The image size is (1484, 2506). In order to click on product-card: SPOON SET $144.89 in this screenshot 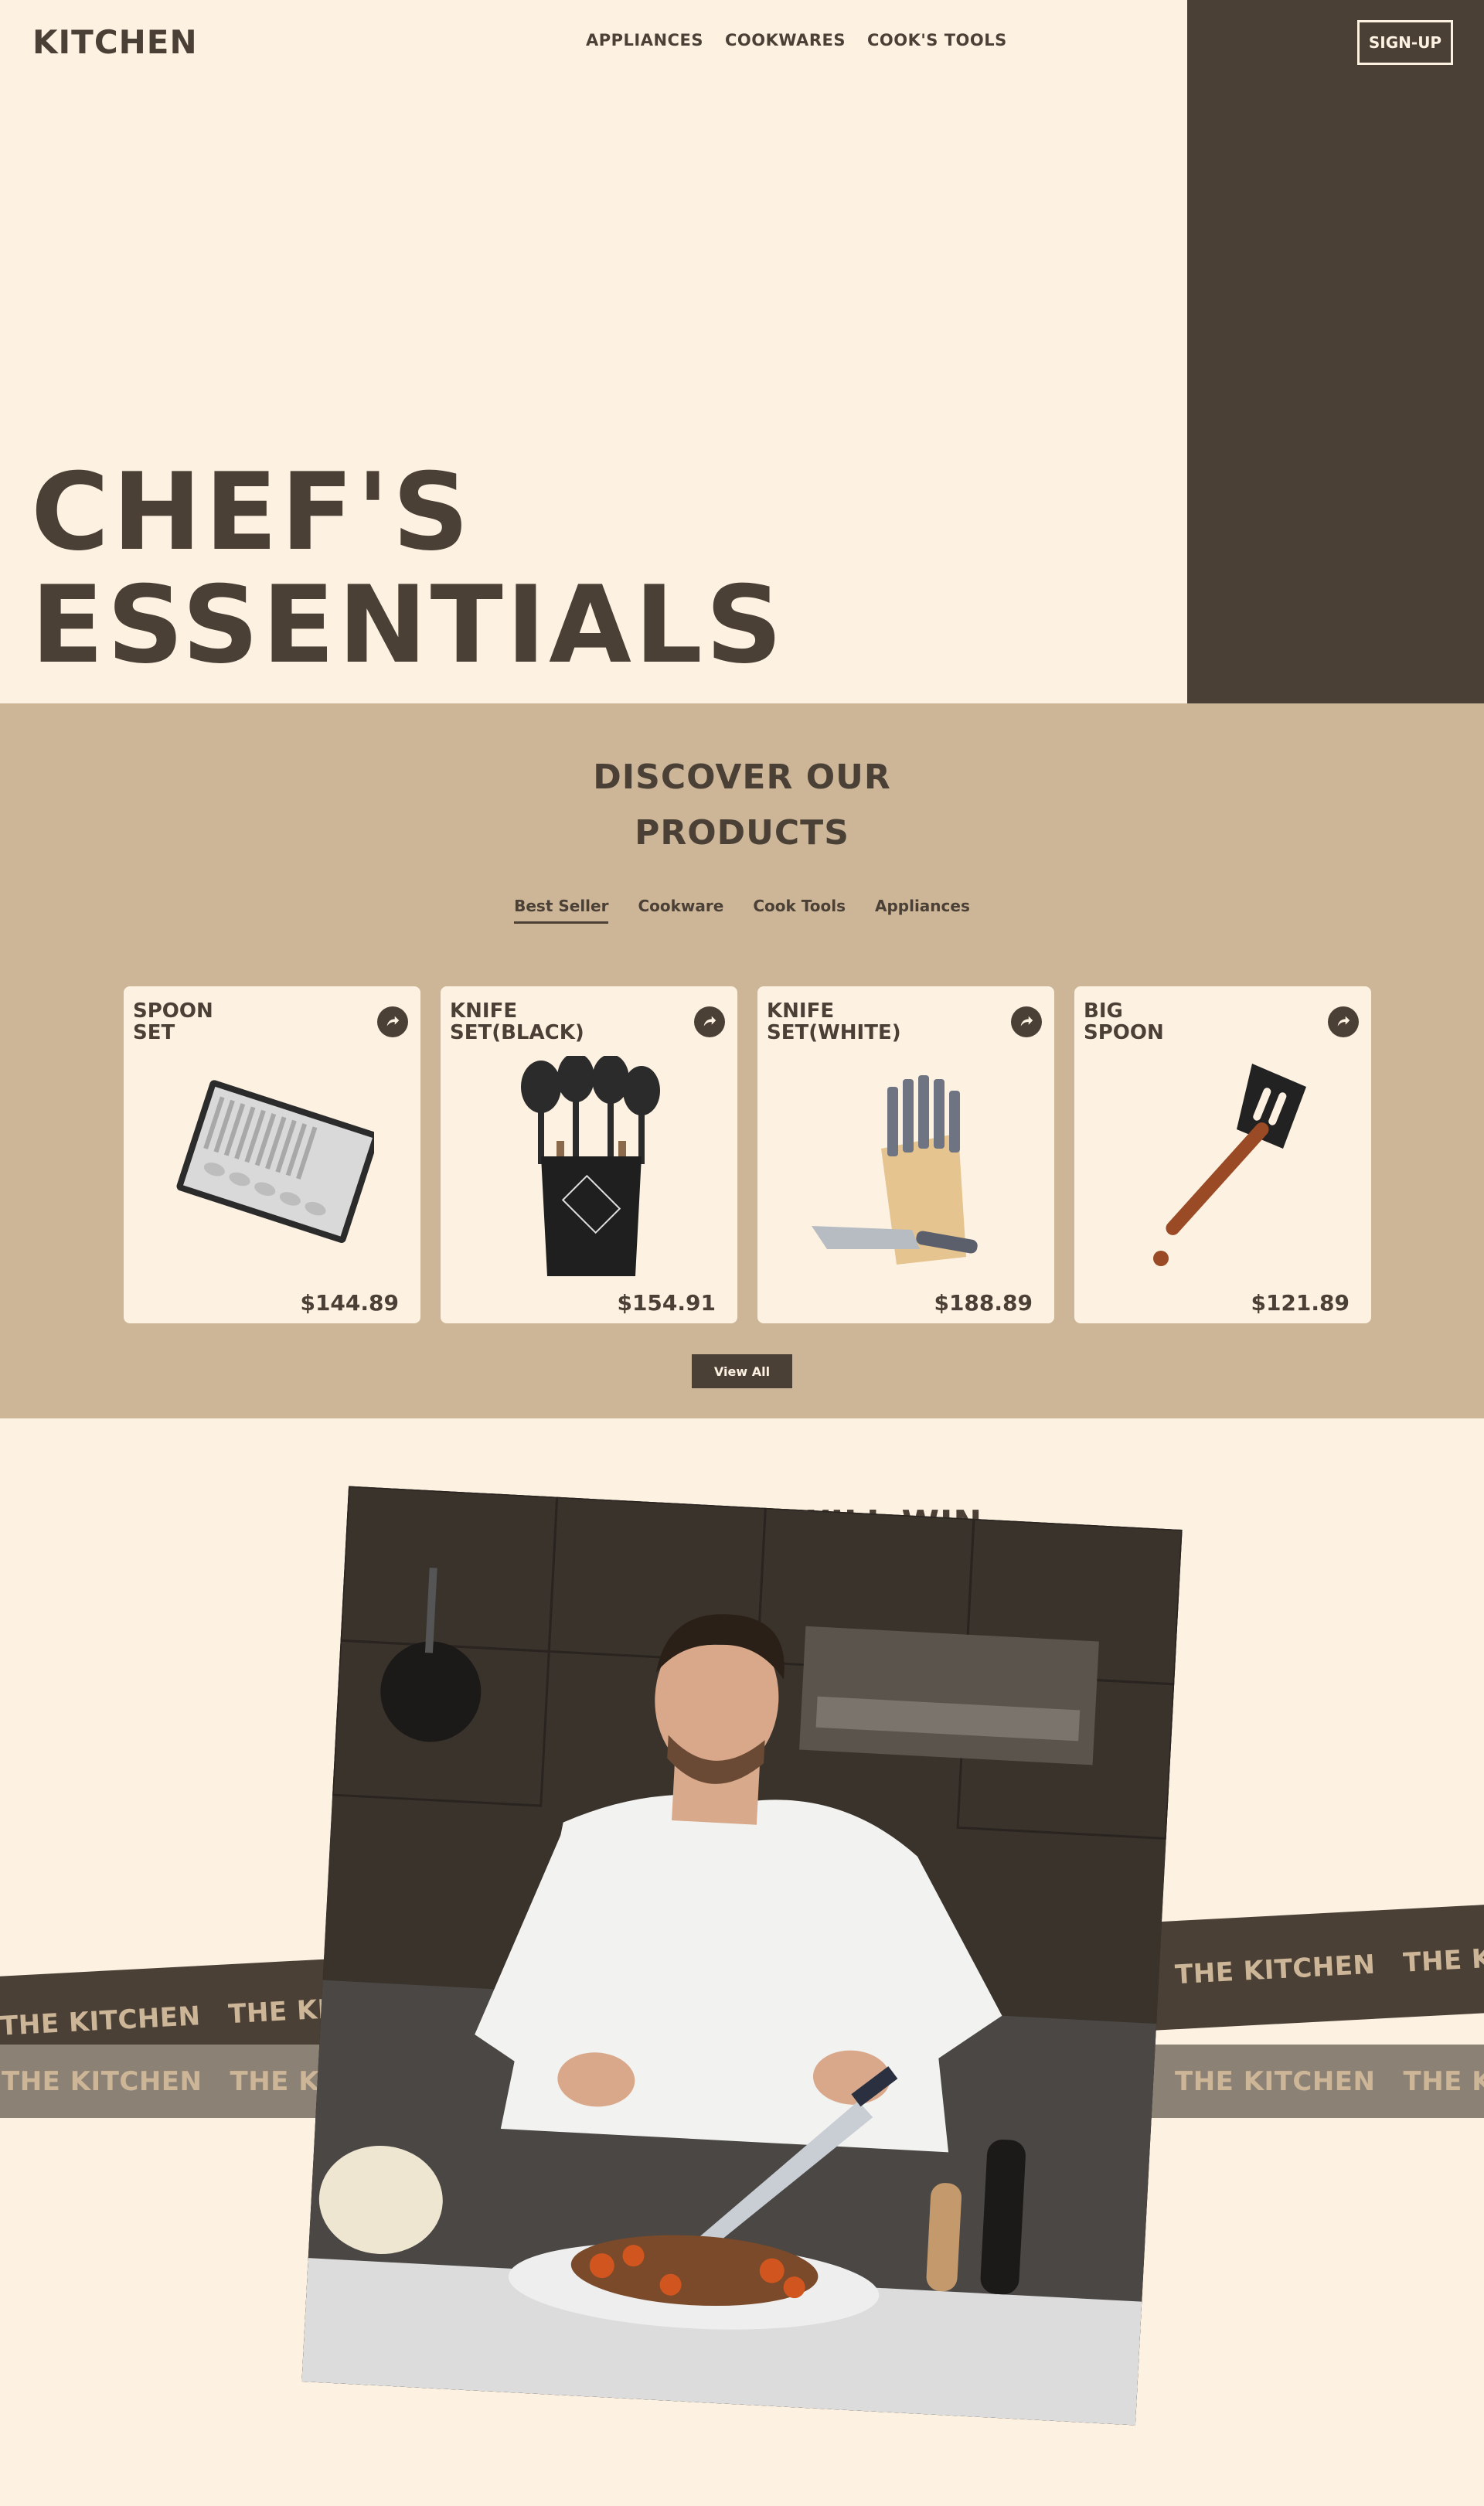, I will do `click(272, 1154)`.